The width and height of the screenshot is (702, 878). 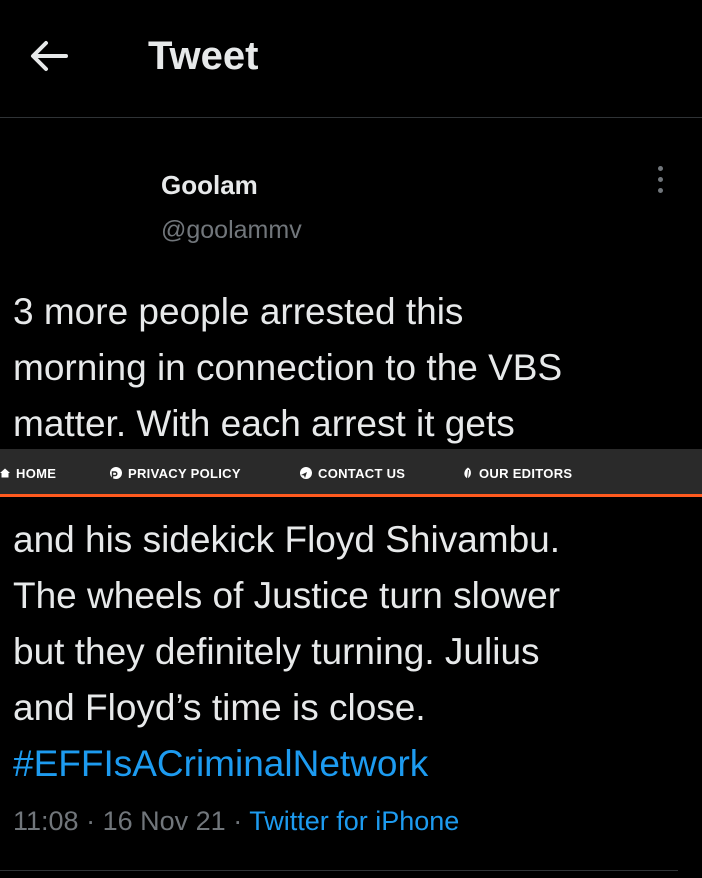 I want to click on privacy-icon, so click(x=116, y=473).